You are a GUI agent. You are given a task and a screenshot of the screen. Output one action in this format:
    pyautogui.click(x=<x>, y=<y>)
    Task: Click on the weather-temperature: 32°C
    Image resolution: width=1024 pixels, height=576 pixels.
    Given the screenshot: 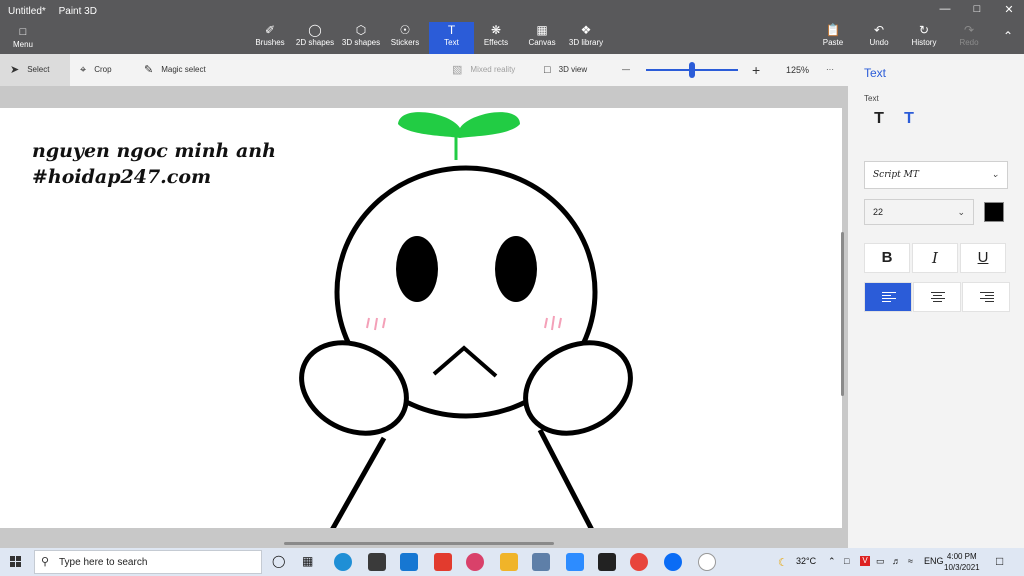 What is the action you would take?
    pyautogui.click(x=806, y=561)
    